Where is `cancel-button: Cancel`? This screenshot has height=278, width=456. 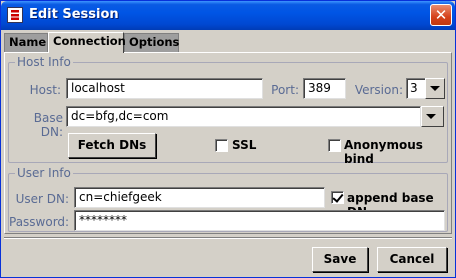
cancel-button: Cancel is located at coordinates (412, 259).